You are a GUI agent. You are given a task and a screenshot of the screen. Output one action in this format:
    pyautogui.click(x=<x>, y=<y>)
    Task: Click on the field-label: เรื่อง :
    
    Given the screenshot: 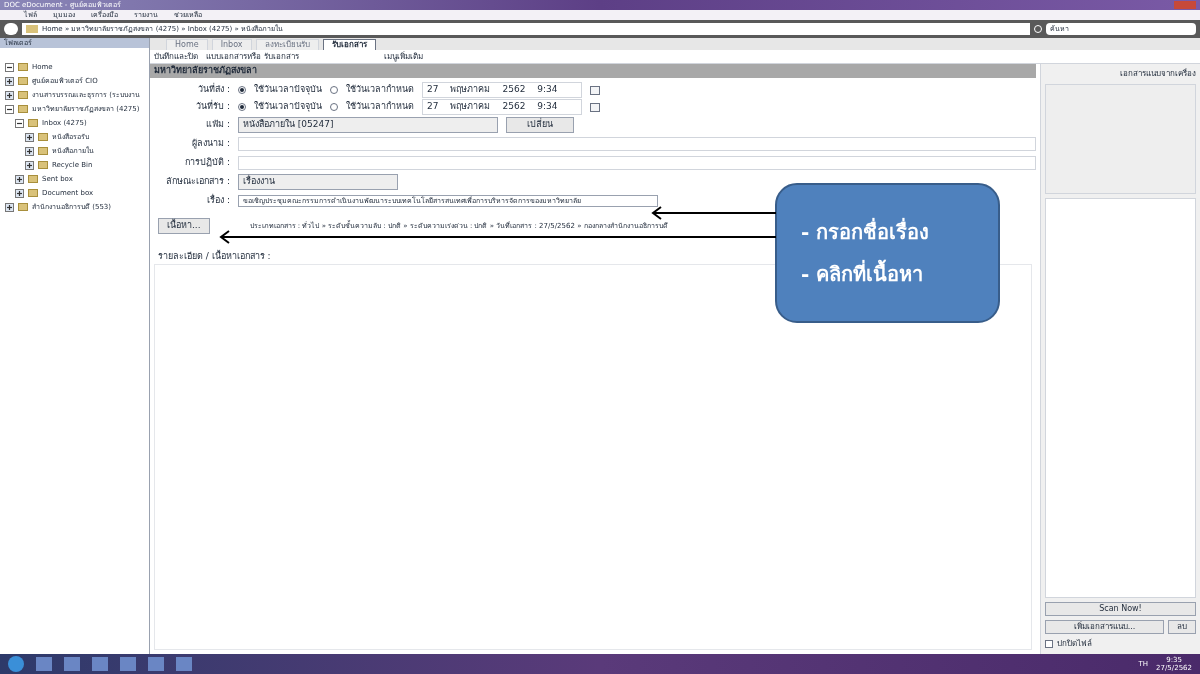 What is the action you would take?
    pyautogui.click(x=218, y=201)
    